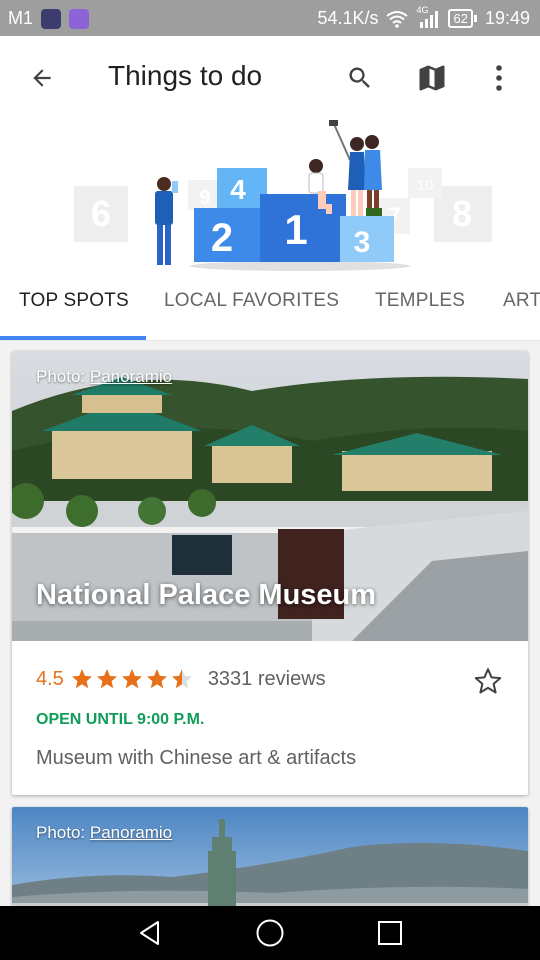 This screenshot has height=960, width=540. Describe the element at coordinates (222, 238) in the screenshot. I see `podium-label-2: 2` at that location.